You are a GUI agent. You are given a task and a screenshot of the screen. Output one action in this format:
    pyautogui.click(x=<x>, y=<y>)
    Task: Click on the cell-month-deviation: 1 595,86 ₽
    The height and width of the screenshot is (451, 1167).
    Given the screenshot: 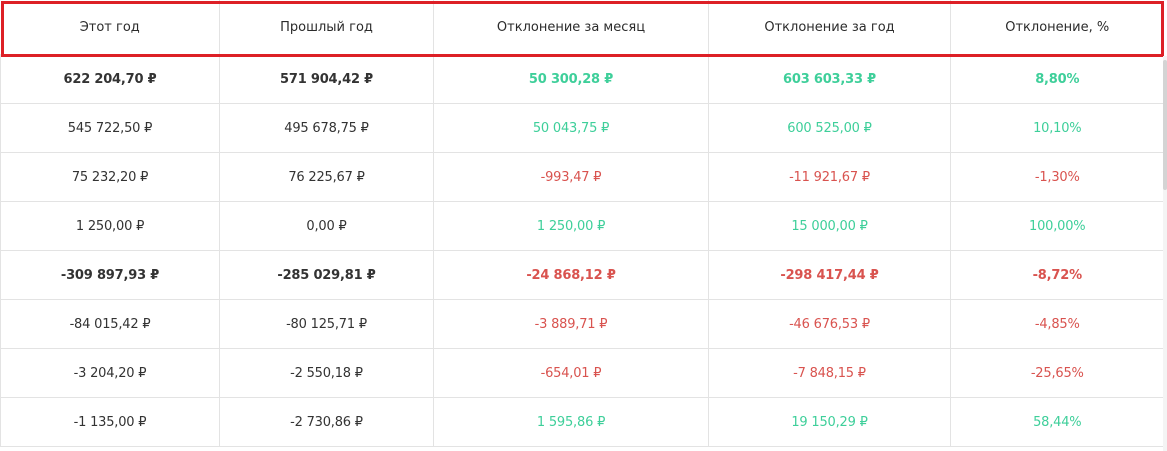 What is the action you would take?
    pyautogui.click(x=571, y=422)
    